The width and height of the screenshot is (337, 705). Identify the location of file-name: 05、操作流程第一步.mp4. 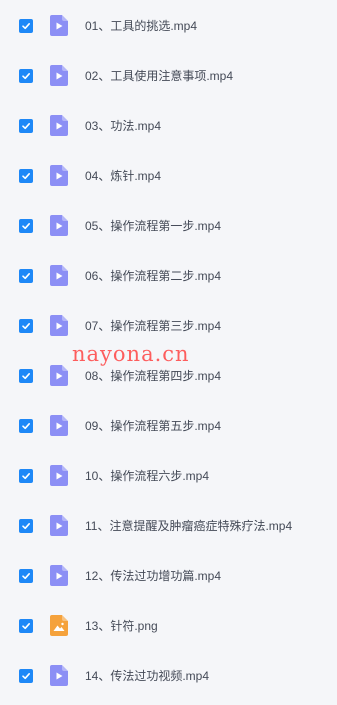
(153, 226).